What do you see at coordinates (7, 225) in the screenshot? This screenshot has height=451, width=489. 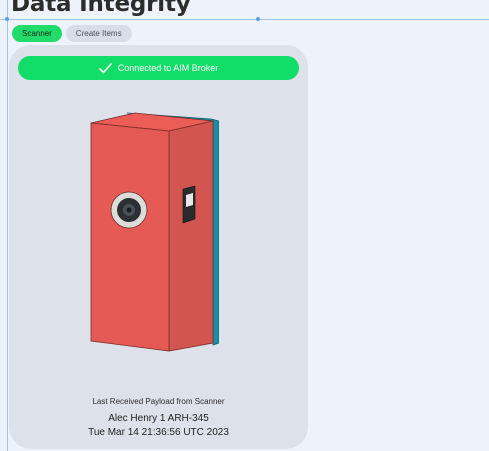 I see `layout-guide-vertical` at bounding box center [7, 225].